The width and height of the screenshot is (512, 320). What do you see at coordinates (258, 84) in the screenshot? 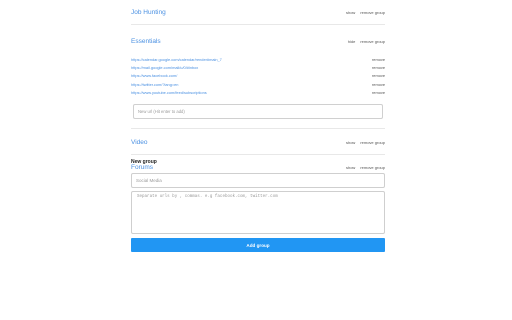
I see `list-item: https://twitter.com/?lang=en remove` at bounding box center [258, 84].